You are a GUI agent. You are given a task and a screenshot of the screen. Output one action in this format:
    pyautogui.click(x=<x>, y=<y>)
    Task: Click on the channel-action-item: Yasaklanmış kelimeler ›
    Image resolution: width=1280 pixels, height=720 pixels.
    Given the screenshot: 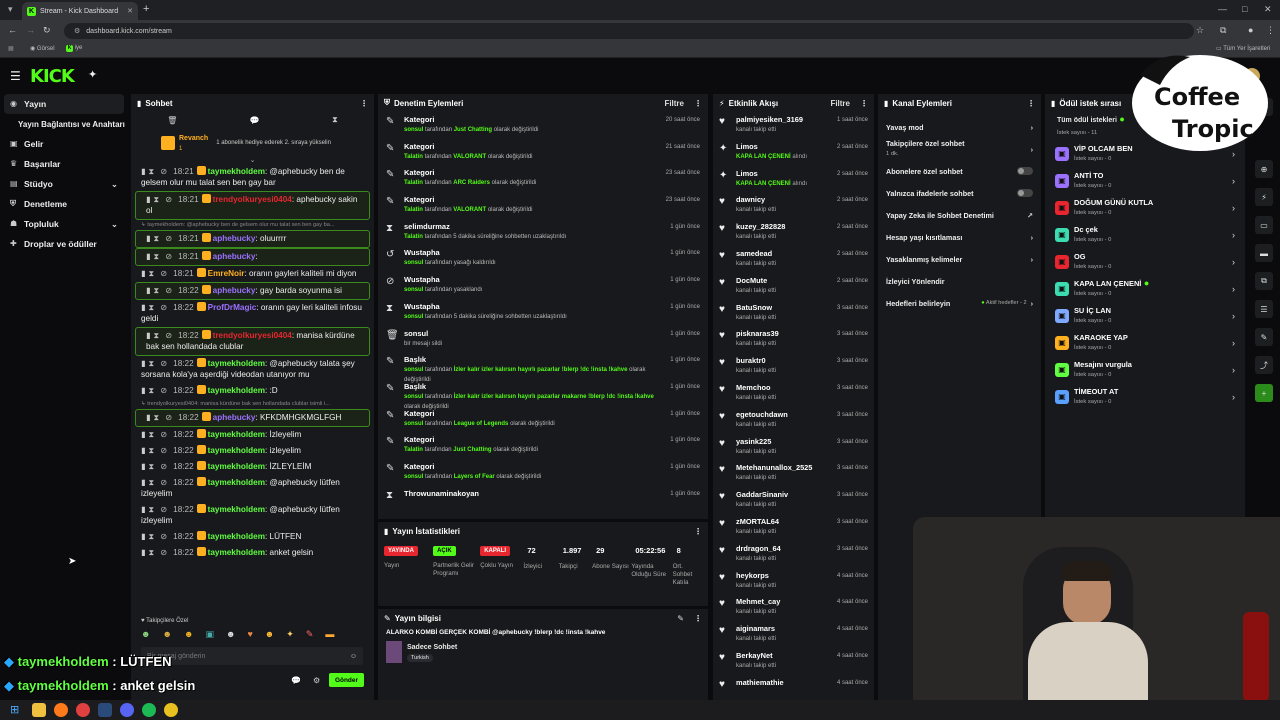 What is the action you would take?
    pyautogui.click(x=959, y=259)
    